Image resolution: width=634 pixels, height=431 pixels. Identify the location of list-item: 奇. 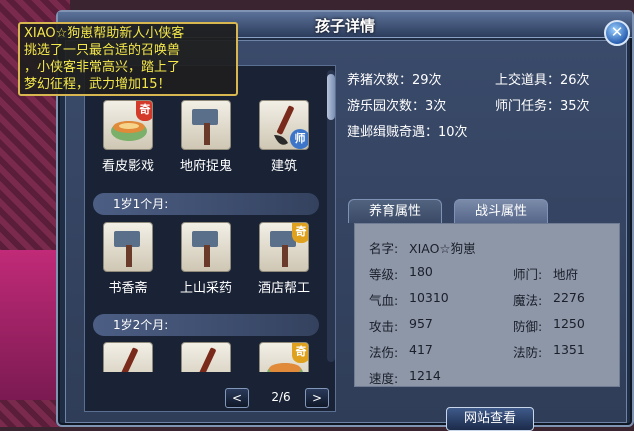
(284, 357).